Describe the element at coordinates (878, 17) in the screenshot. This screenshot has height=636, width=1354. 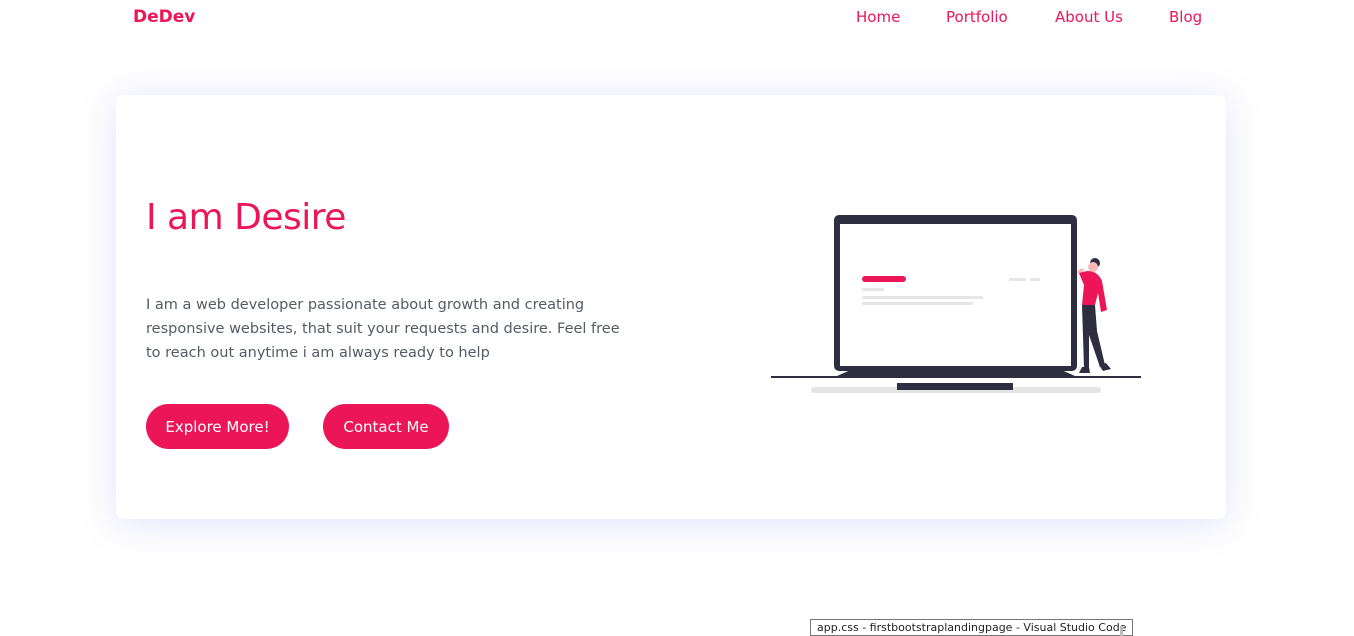
I see `nav-item-home: Home` at that location.